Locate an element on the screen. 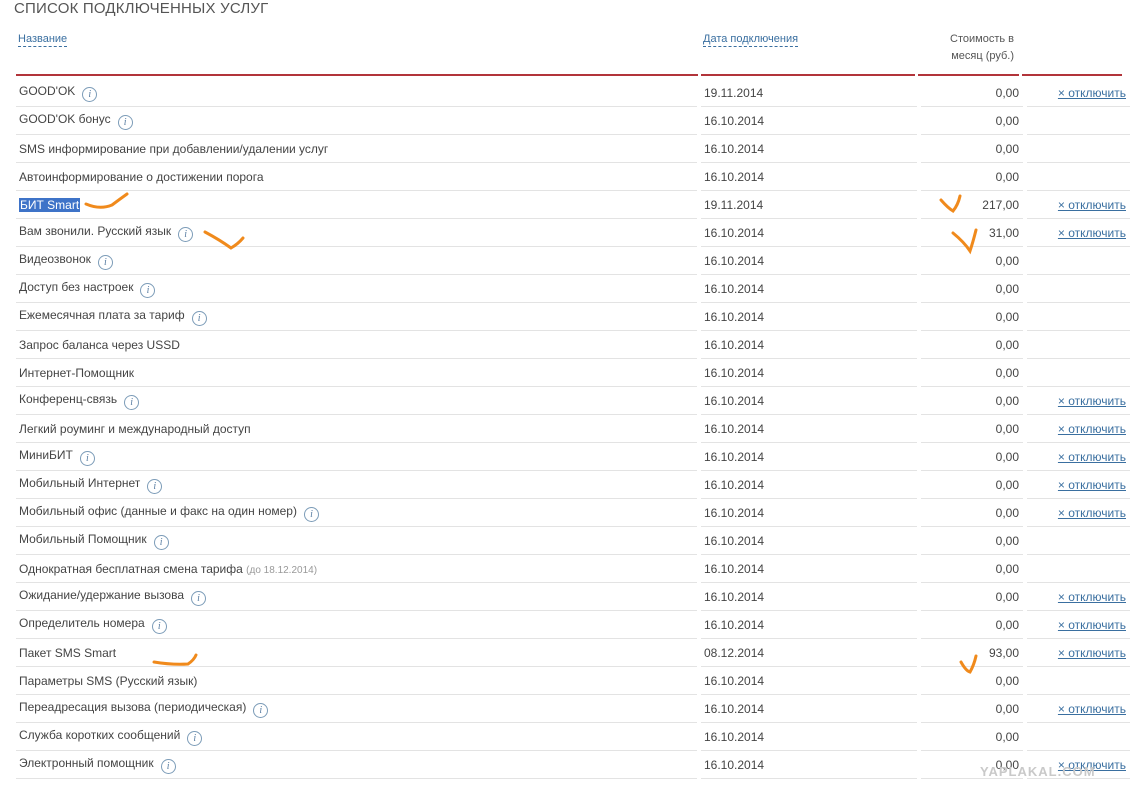 Image resolution: width=1142 pixels, height=804 pixels. service-name-cell: Параметры SMS (Русский язык) is located at coordinates (356, 681).